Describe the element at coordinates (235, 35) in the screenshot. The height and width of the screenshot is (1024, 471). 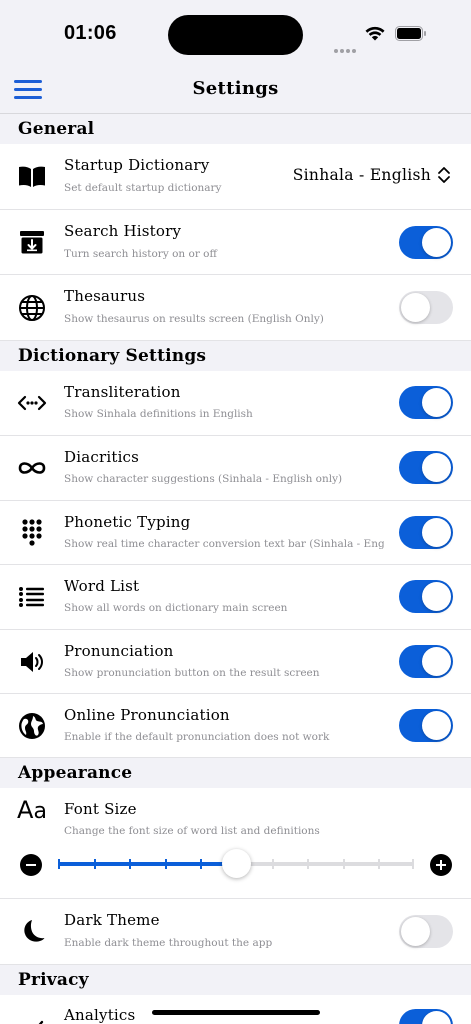
I see `dynamic-island` at that location.